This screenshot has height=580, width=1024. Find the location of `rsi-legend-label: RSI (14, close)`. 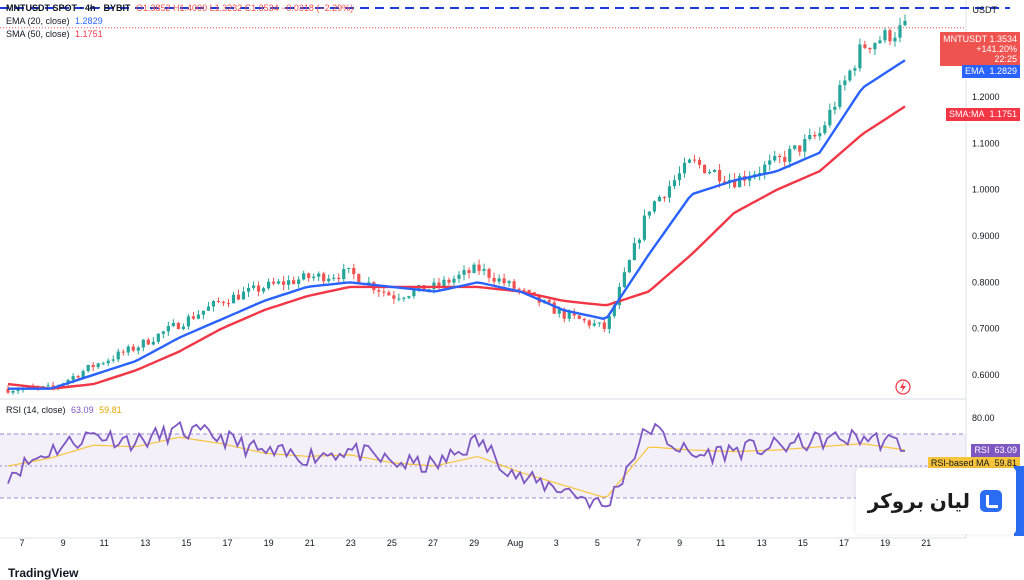

rsi-legend-label: RSI (14, close) is located at coordinates (36, 410).